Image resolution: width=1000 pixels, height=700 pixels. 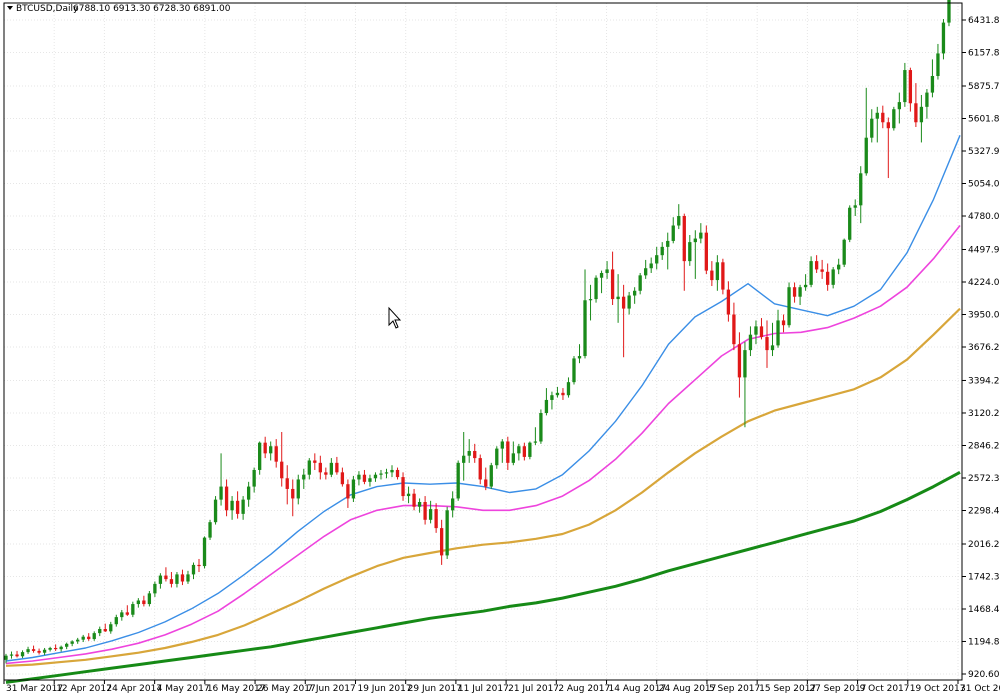 What do you see at coordinates (435, 689) in the screenshot?
I see `x-tick-label: 29 Jun 2017` at bounding box center [435, 689].